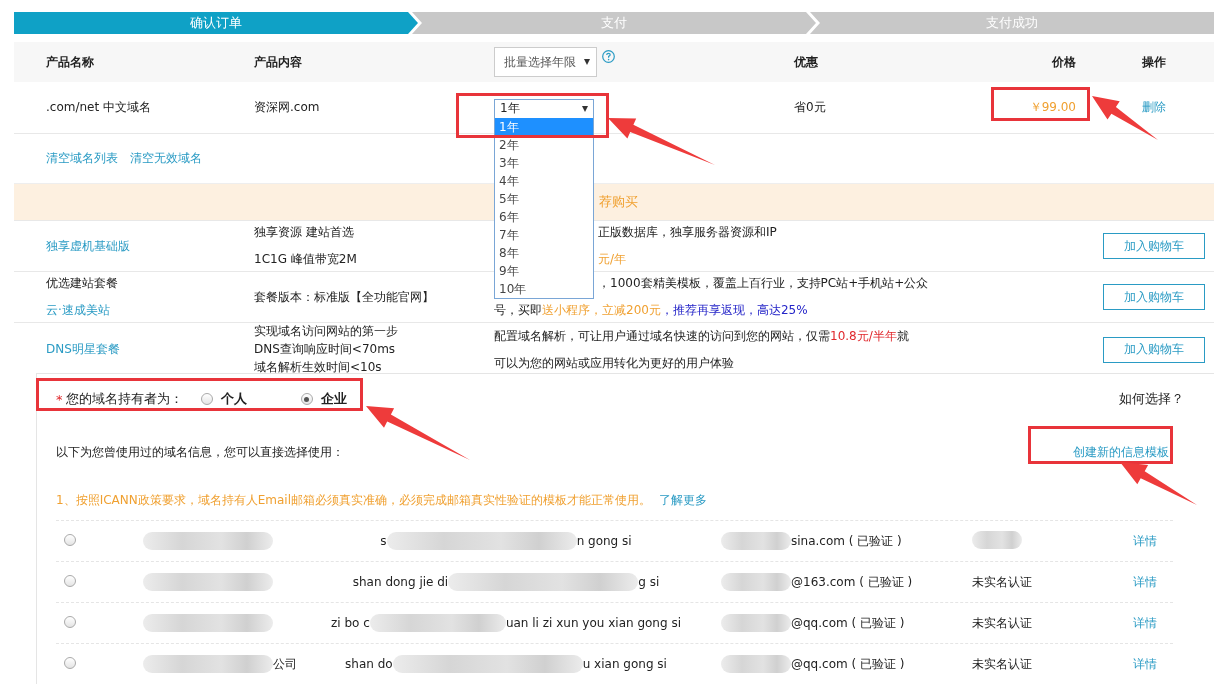 This screenshot has height=684, width=1215. Describe the element at coordinates (1154, 62) in the screenshot. I see `column-header: 操作` at that location.